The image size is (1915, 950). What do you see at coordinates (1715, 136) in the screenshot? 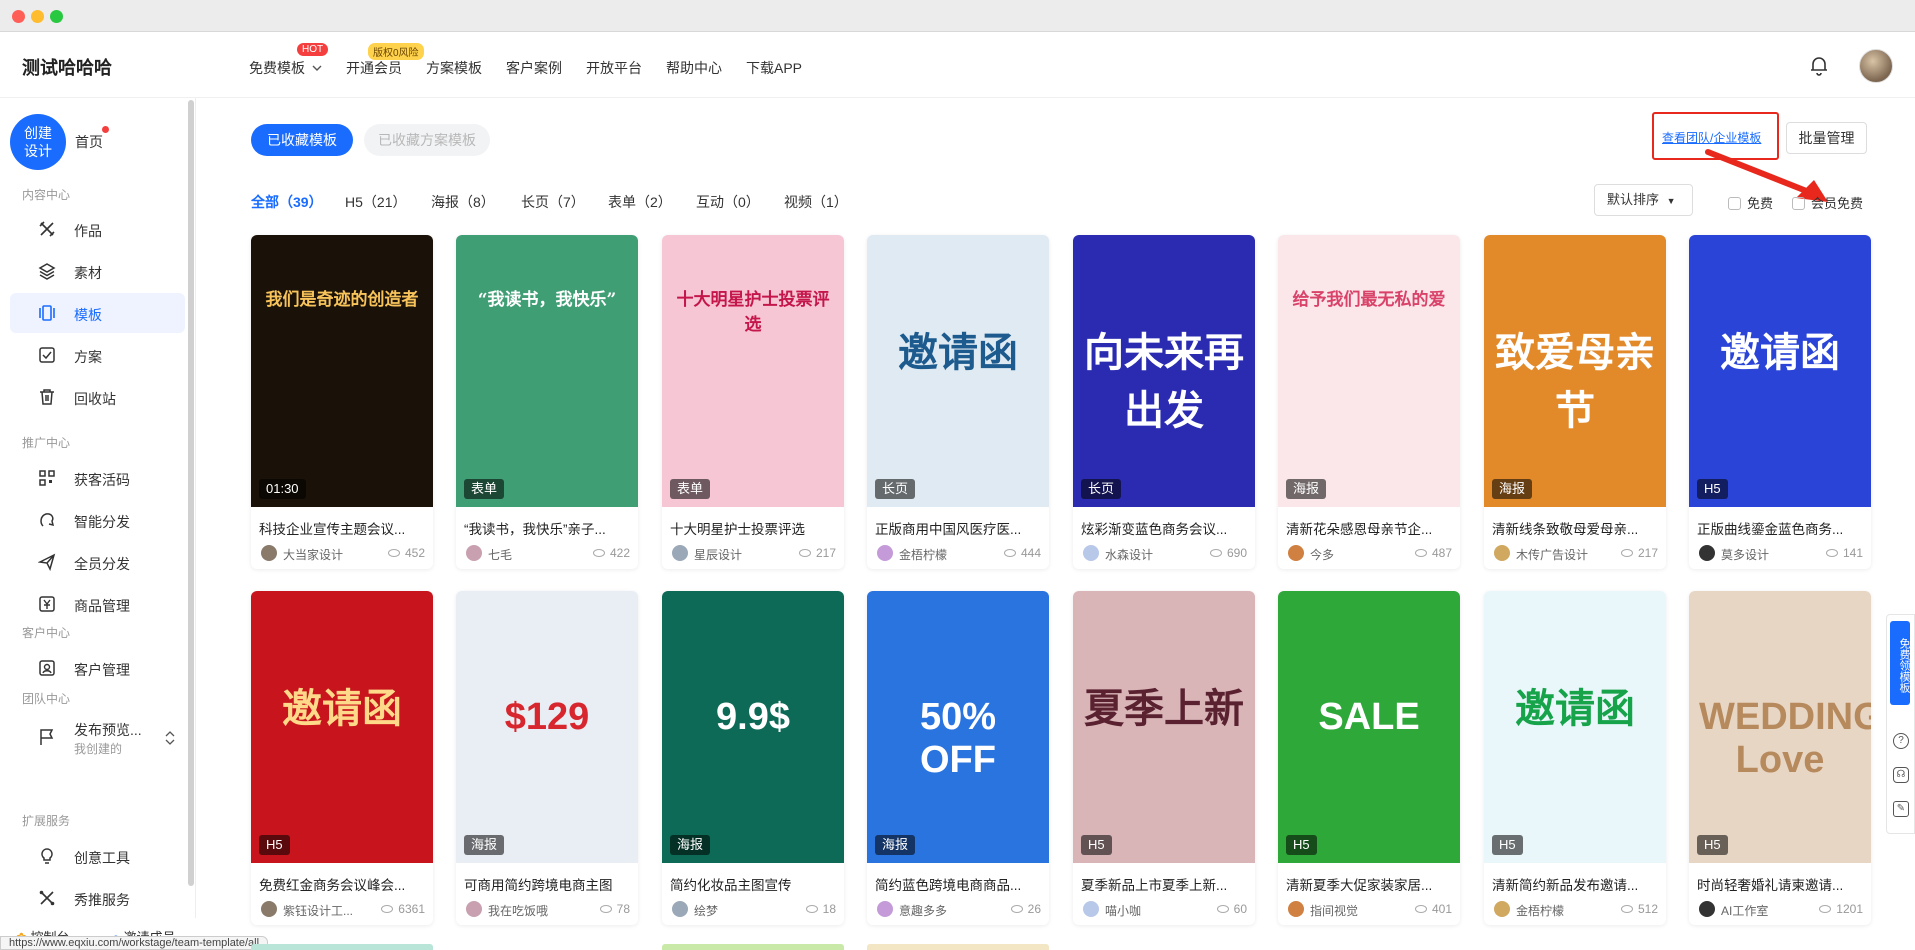
I see `view-team-templates-link: 查看团队/企业模板` at bounding box center [1715, 136].